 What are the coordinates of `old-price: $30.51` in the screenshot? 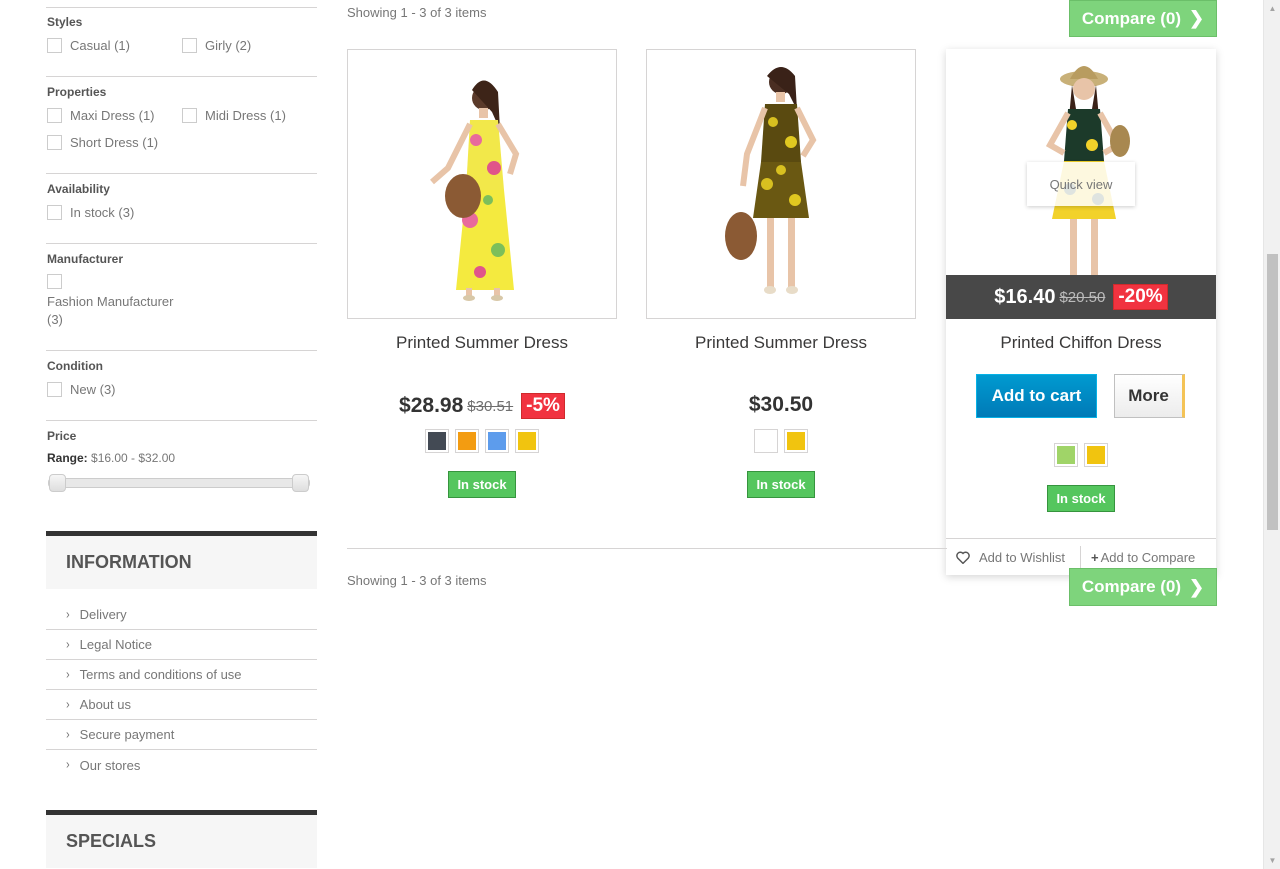 It's located at (490, 406).